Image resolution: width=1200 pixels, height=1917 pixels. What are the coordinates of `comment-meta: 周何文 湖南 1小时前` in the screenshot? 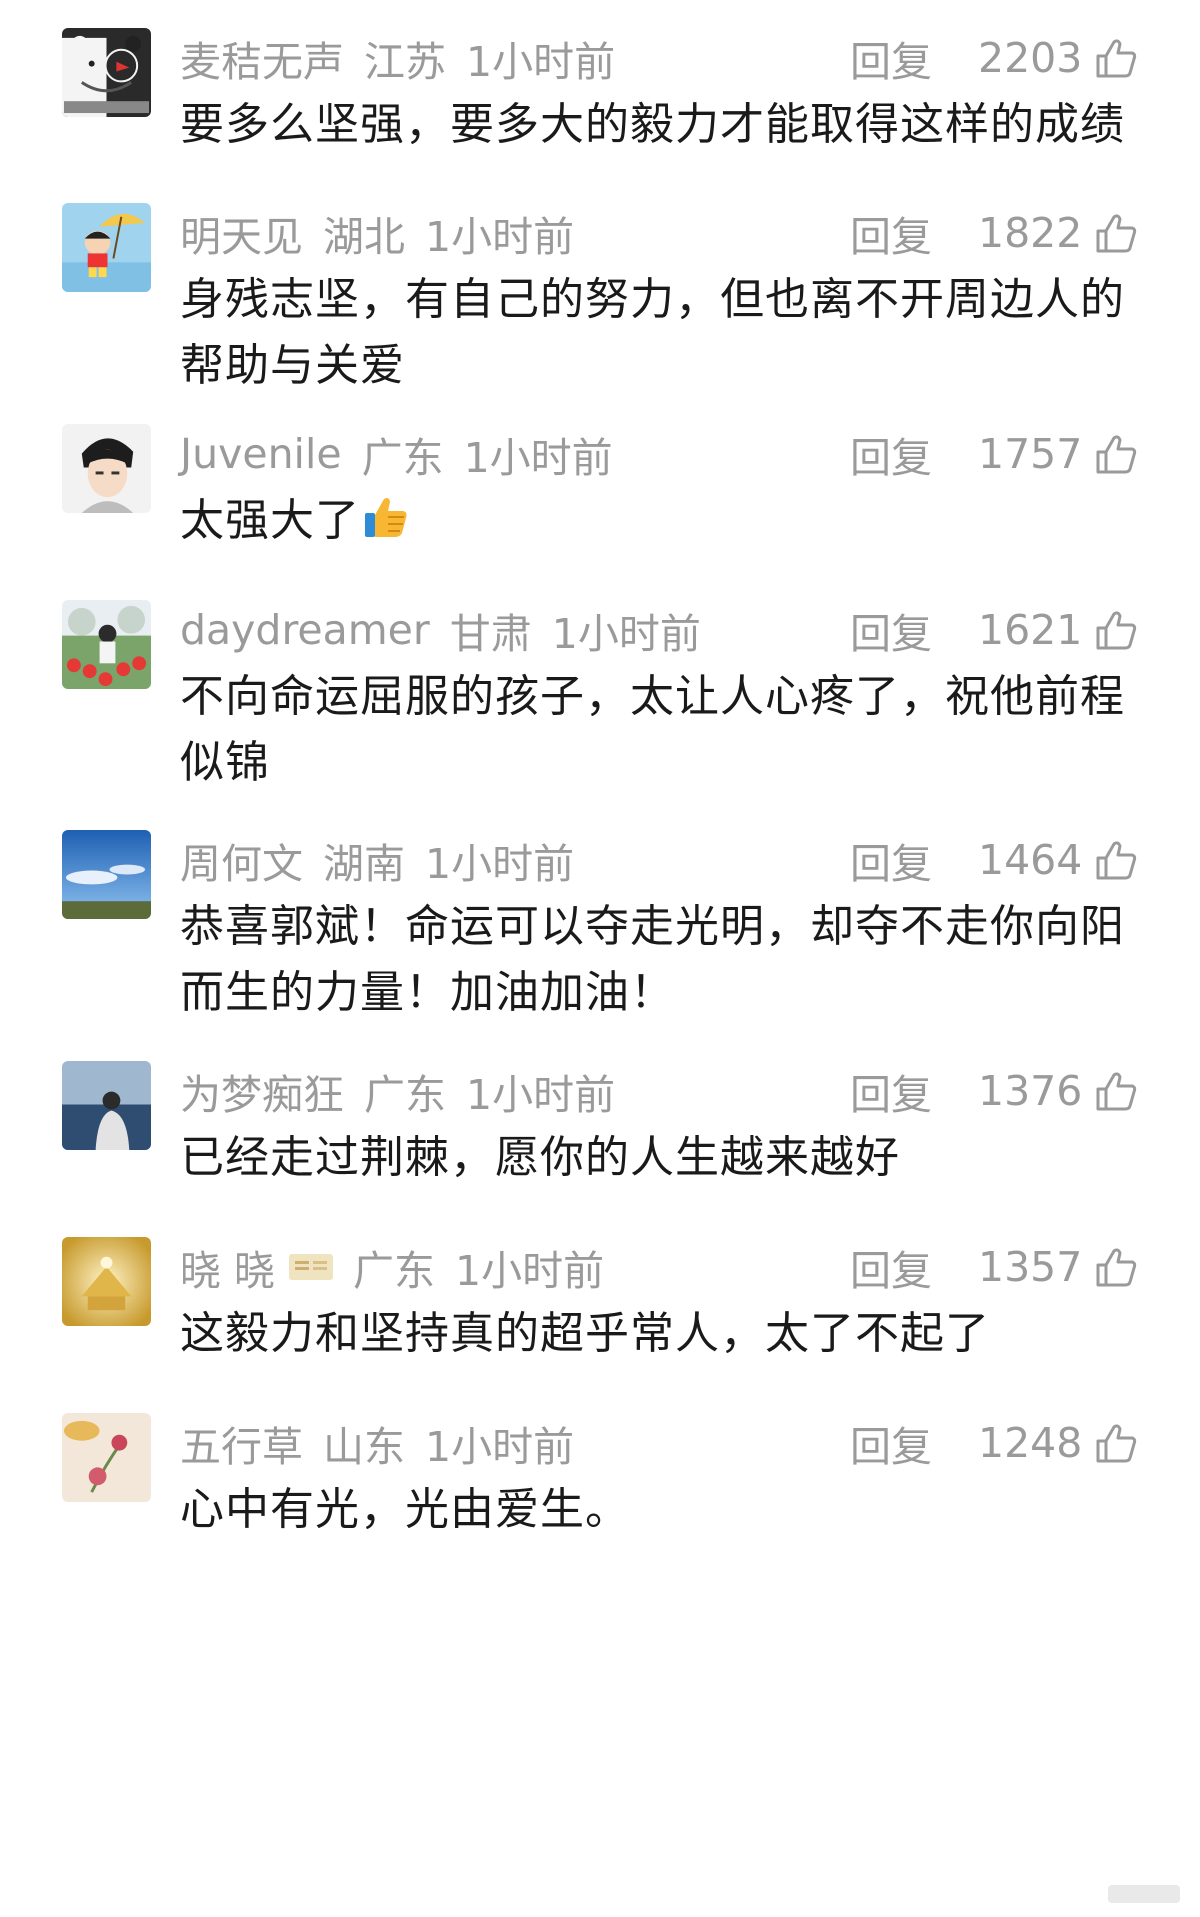 It's located at (377, 860).